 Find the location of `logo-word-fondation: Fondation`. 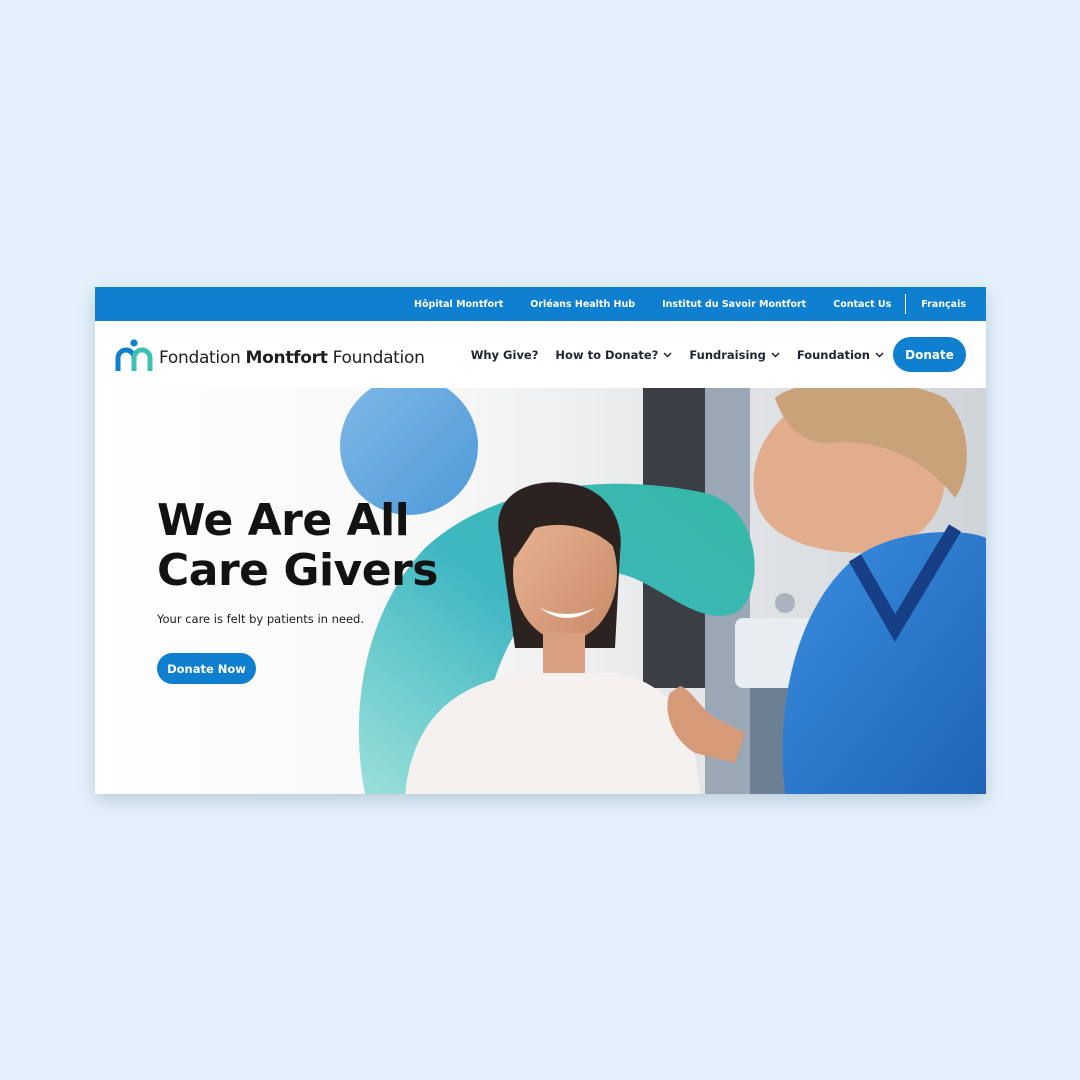

logo-word-fondation: Fondation is located at coordinates (200, 358).